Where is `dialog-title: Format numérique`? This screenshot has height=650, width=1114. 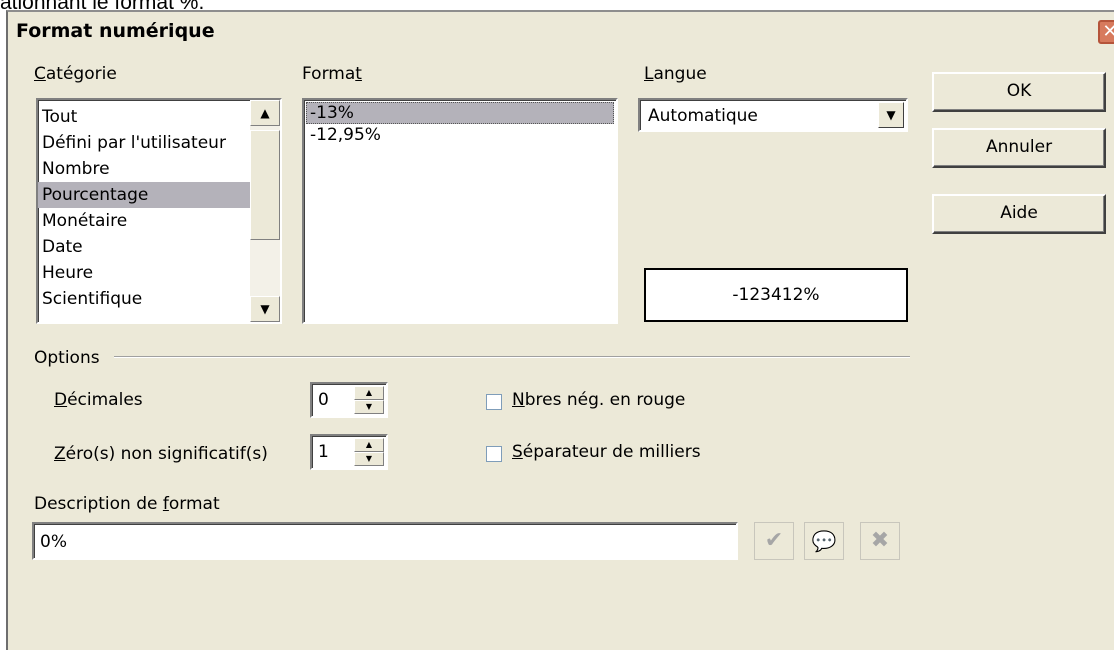
dialog-title: Format numérique is located at coordinates (115, 31).